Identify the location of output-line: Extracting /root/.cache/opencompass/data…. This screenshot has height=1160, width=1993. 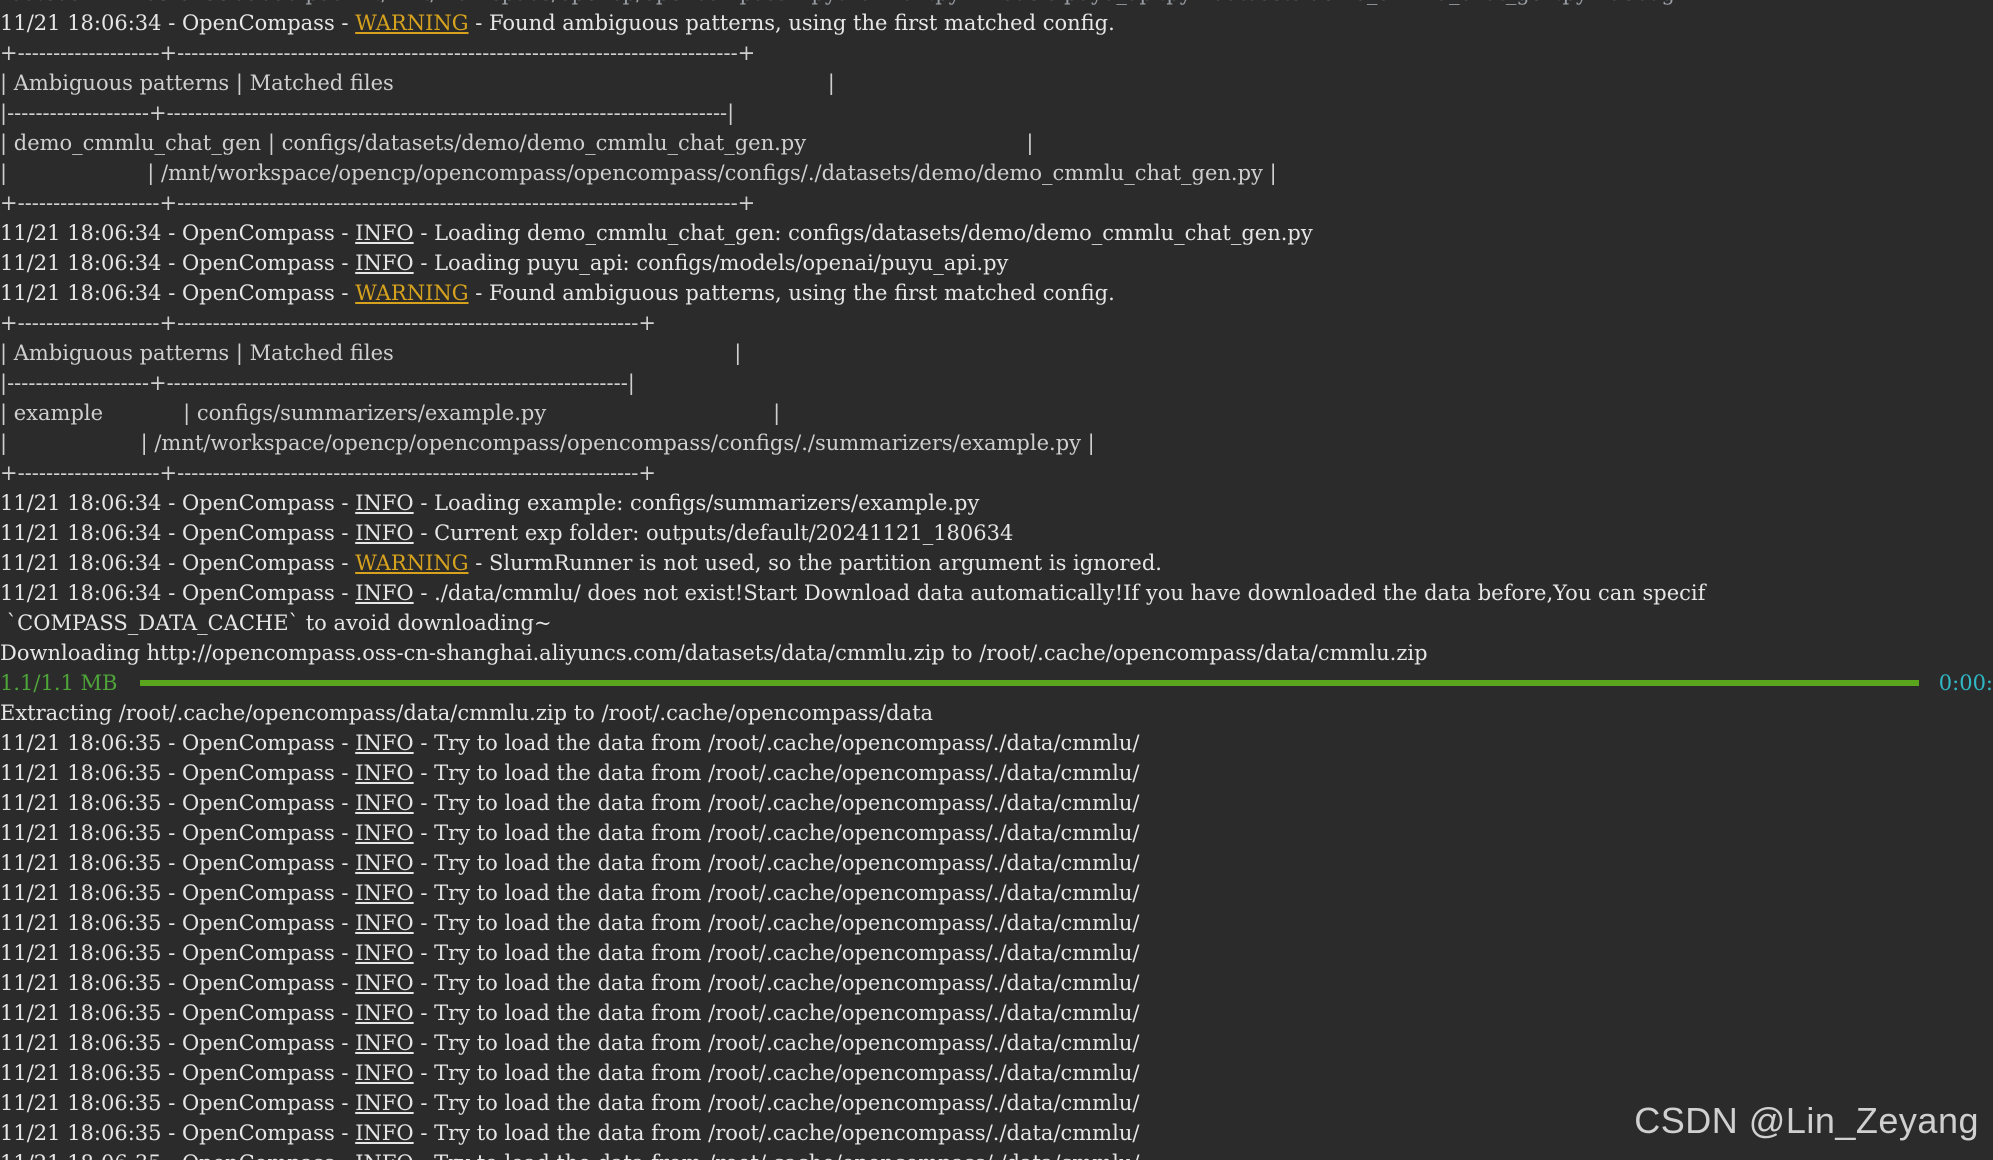
(467, 713).